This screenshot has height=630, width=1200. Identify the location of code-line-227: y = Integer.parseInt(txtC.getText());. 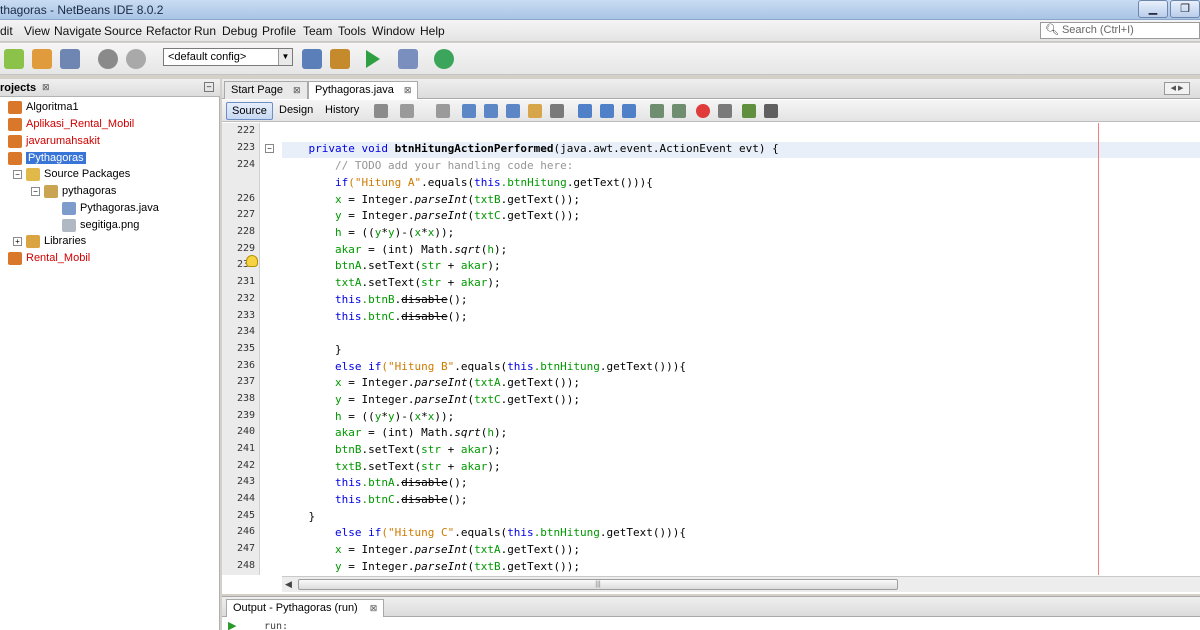
(431, 215).